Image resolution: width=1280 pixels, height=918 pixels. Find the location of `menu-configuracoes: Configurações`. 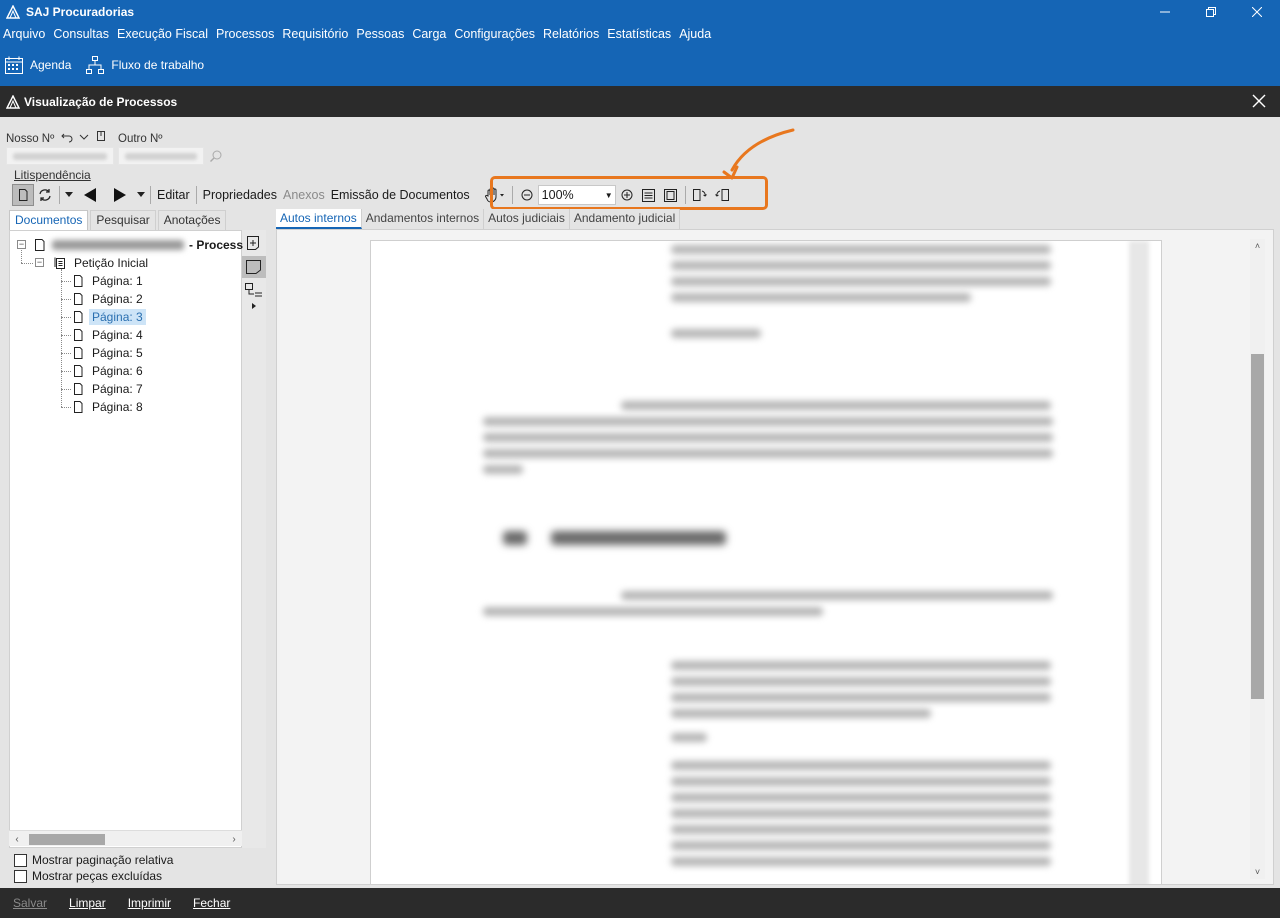

menu-configuracoes: Configurações is located at coordinates (494, 34).